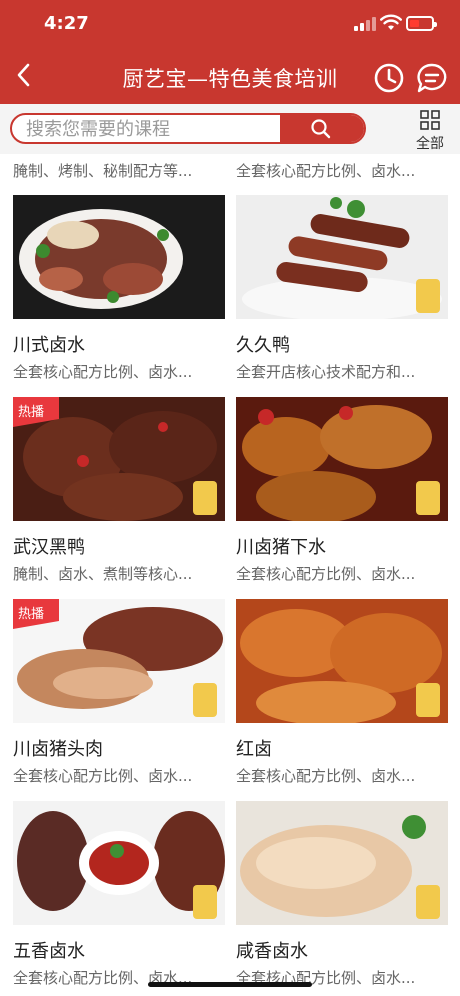 This screenshot has width=460, height=996. Describe the element at coordinates (281, 547) in the screenshot. I see `course-name: 川卤猪下水` at that location.